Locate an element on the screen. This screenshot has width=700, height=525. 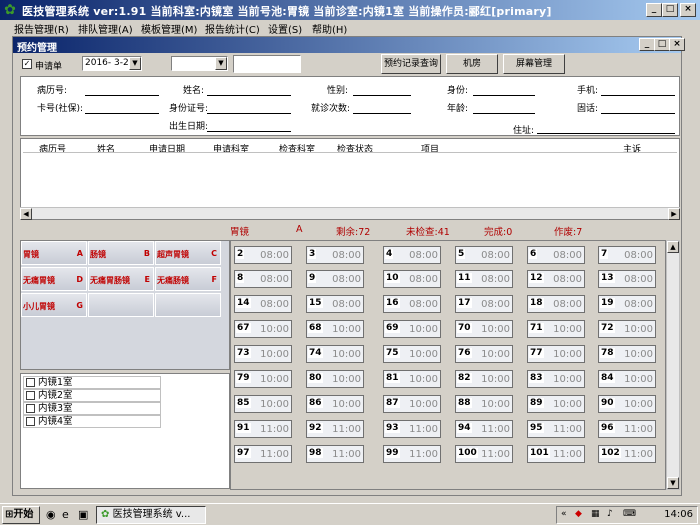
appointment-slot: 74 10:00 is located at coordinates (335, 354).